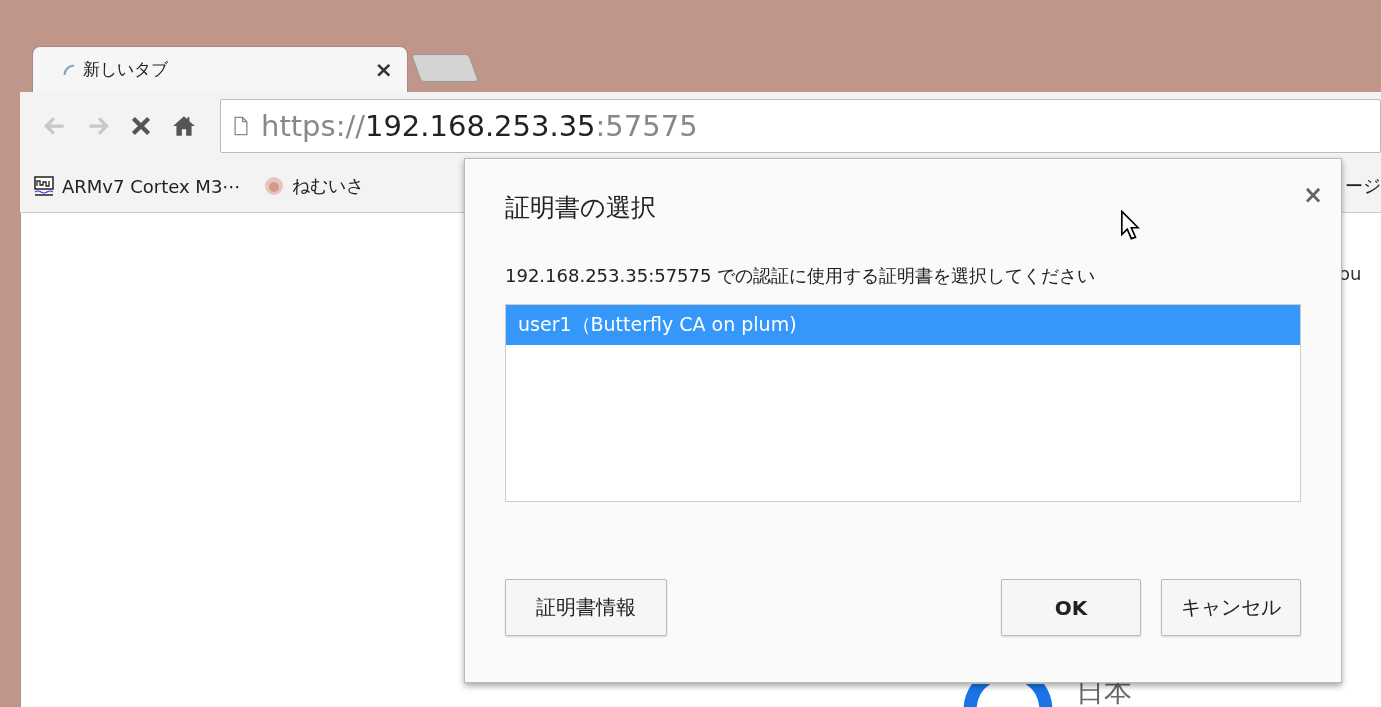  I want to click on bookmark-icon, so click(274, 186).